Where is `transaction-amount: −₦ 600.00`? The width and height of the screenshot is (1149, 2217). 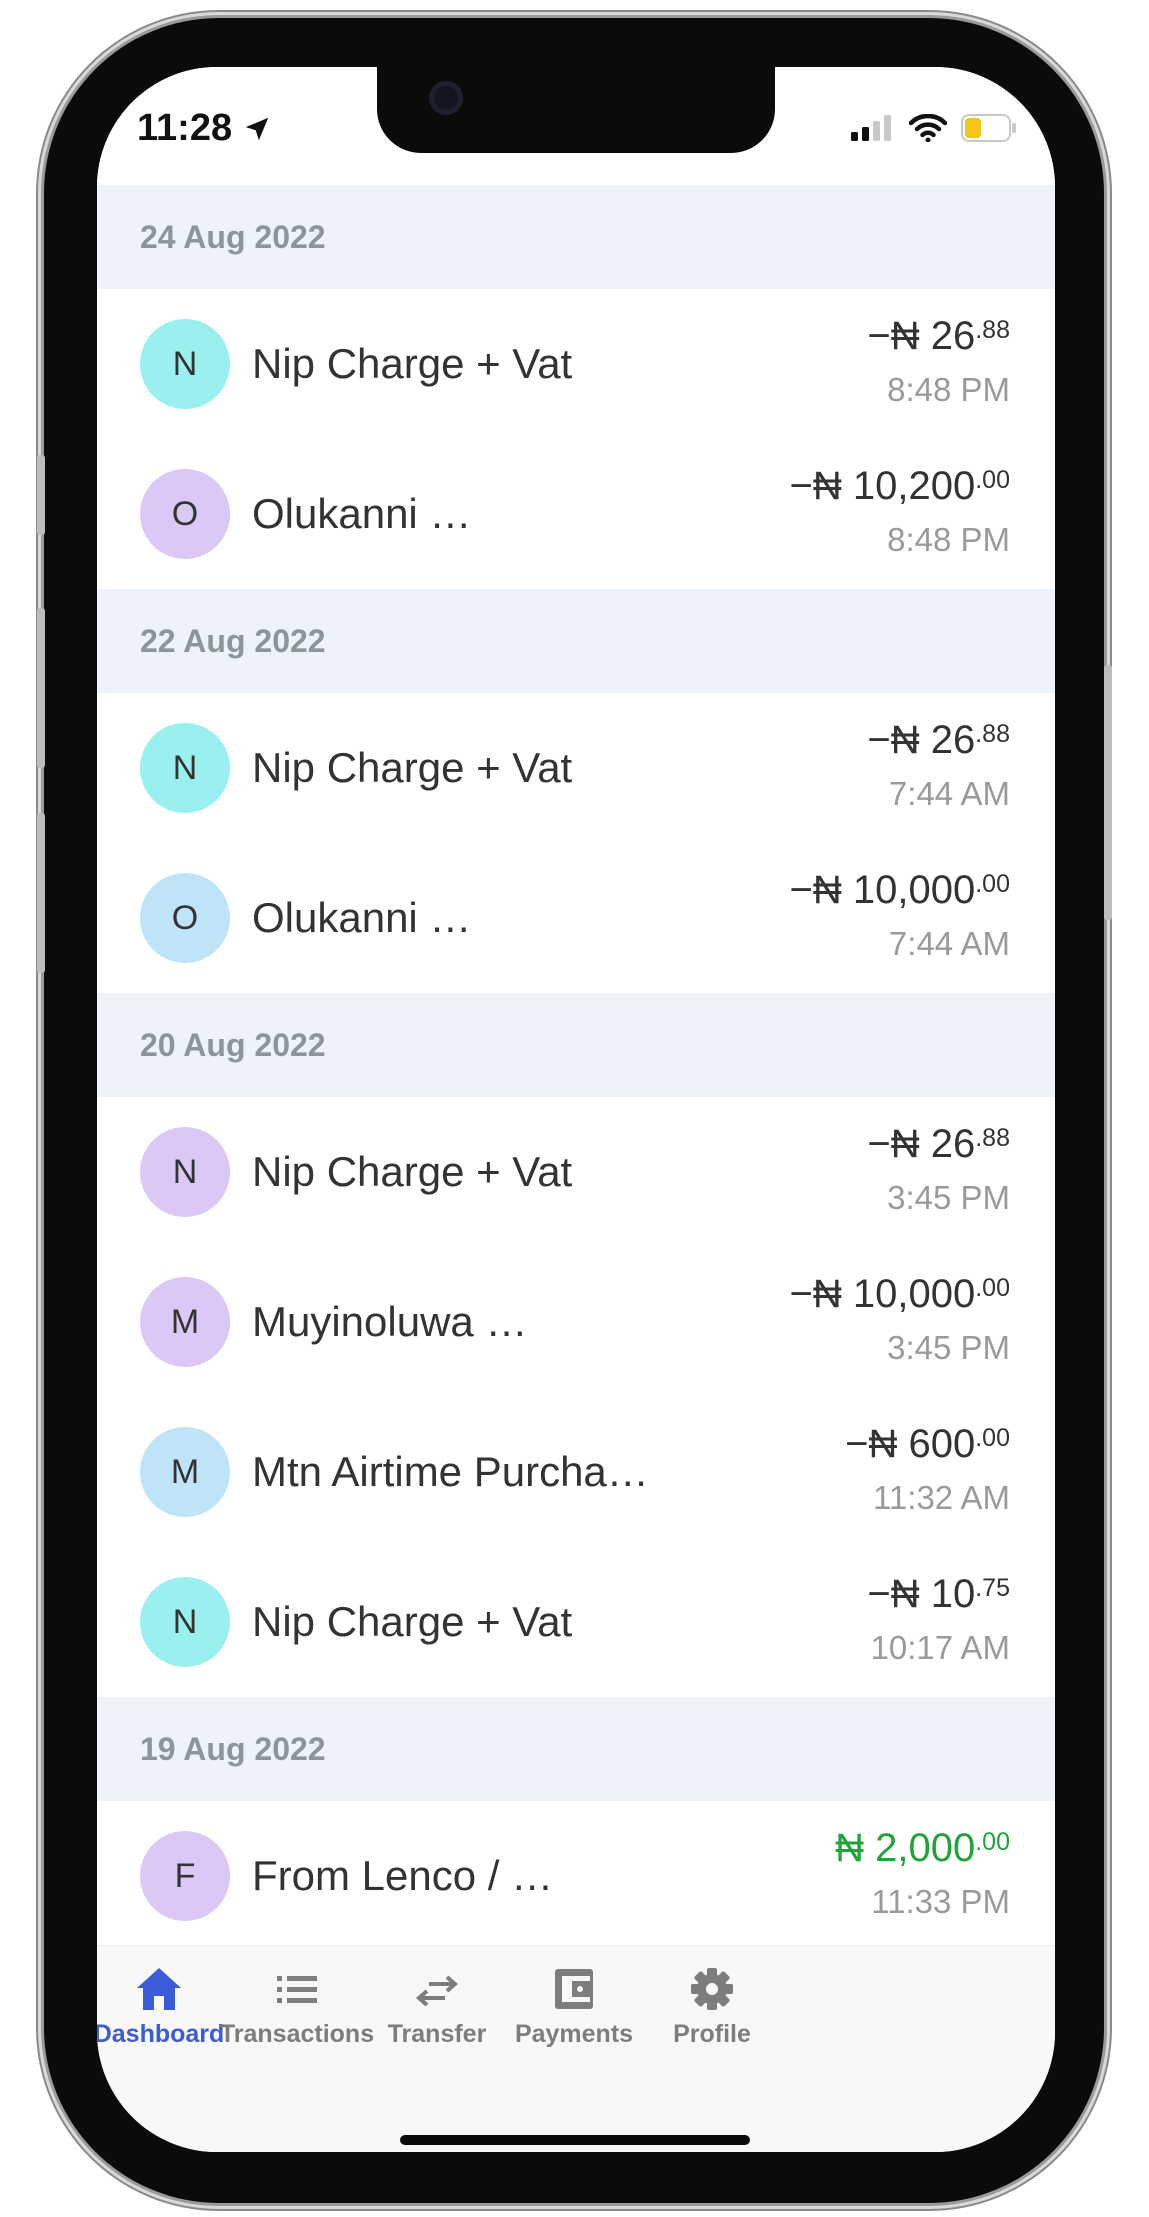 transaction-amount: −₦ 600.00 is located at coordinates (927, 1444).